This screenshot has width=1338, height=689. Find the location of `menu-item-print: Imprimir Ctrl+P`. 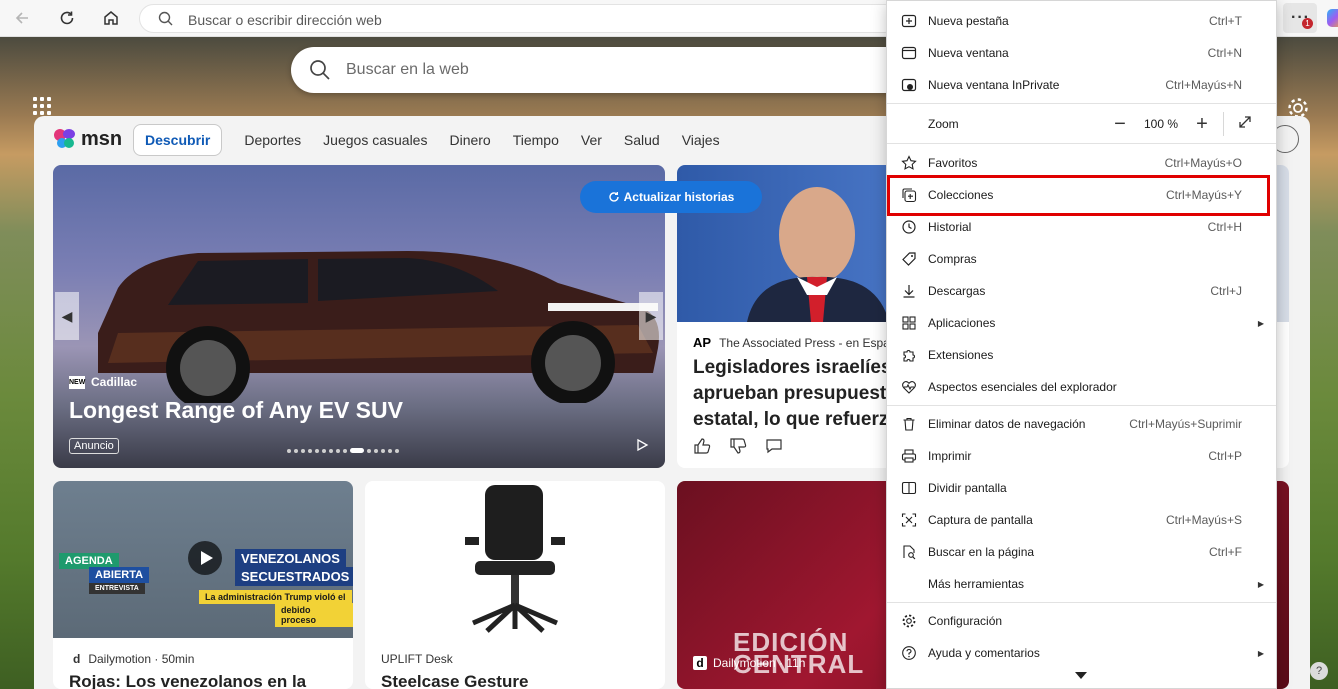

menu-item-print: Imprimir Ctrl+P is located at coordinates (1081, 456).